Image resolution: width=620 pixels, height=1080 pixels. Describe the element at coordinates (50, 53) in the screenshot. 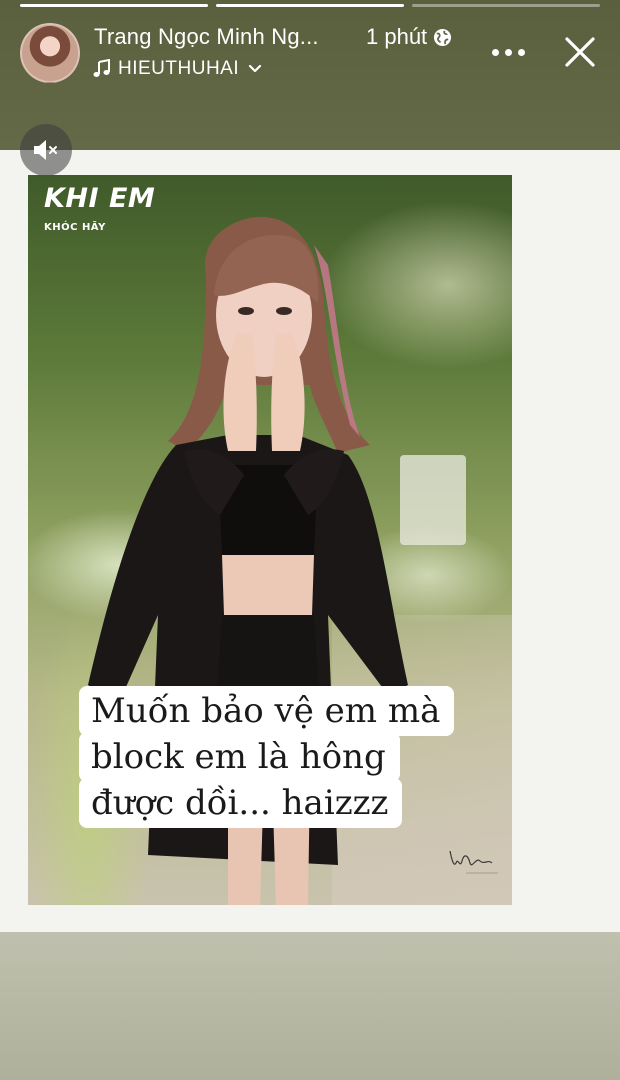

I see `avatar` at that location.